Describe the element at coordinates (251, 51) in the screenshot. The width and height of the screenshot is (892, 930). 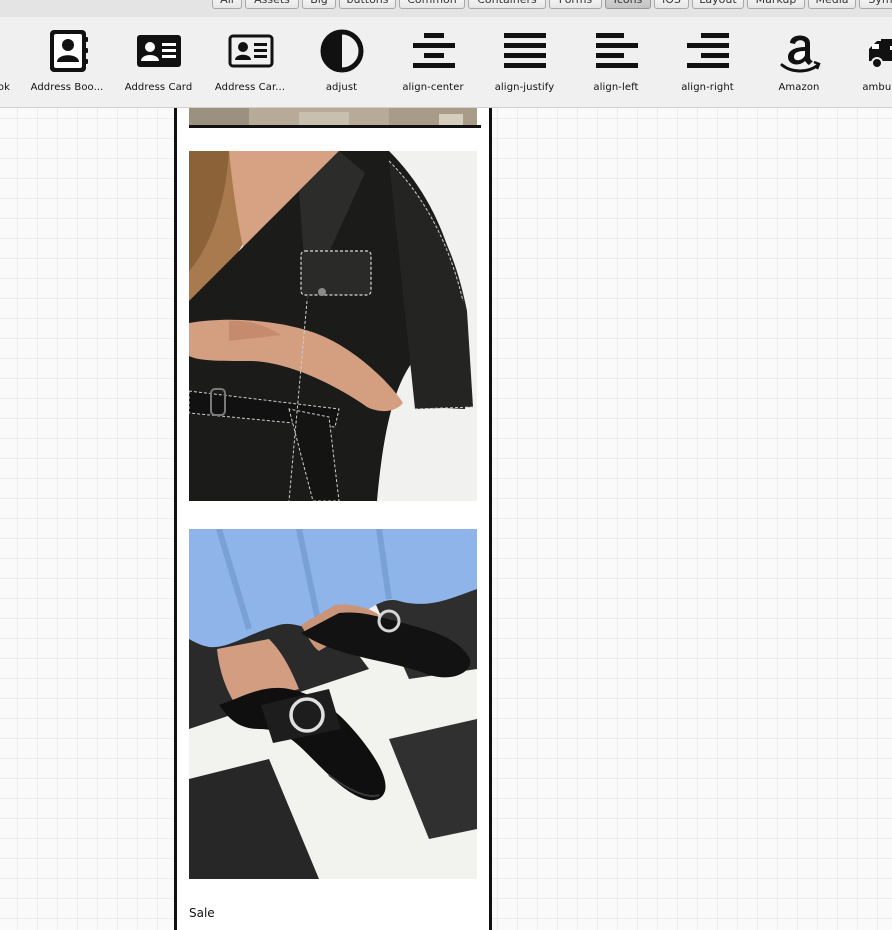
I see `address-card-outline-icon` at that location.